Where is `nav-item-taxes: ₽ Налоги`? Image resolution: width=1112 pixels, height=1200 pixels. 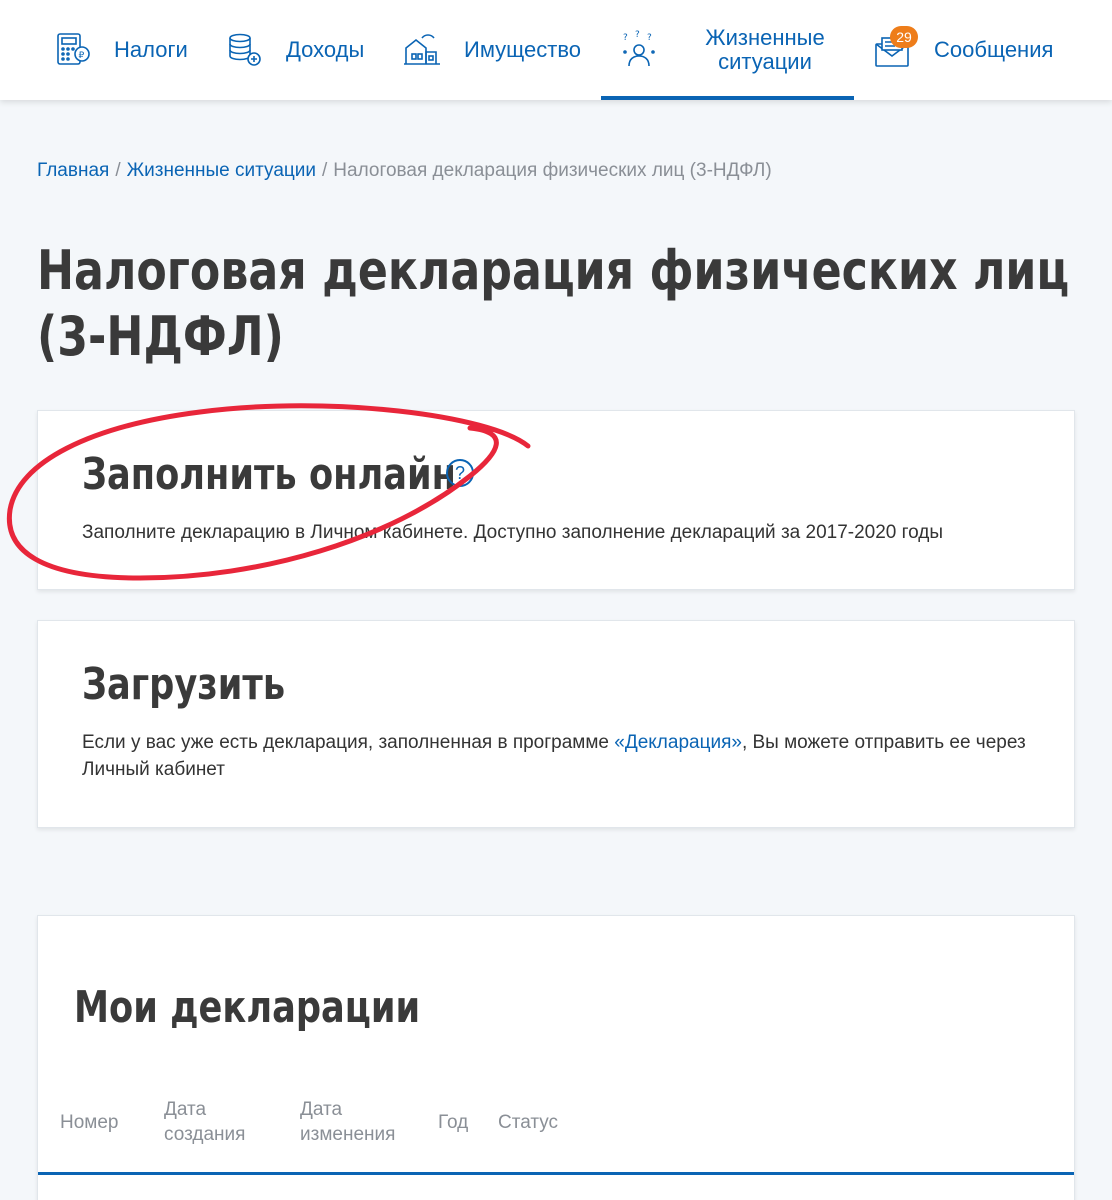
nav-item-taxes: ₽ Налоги is located at coordinates (119, 50).